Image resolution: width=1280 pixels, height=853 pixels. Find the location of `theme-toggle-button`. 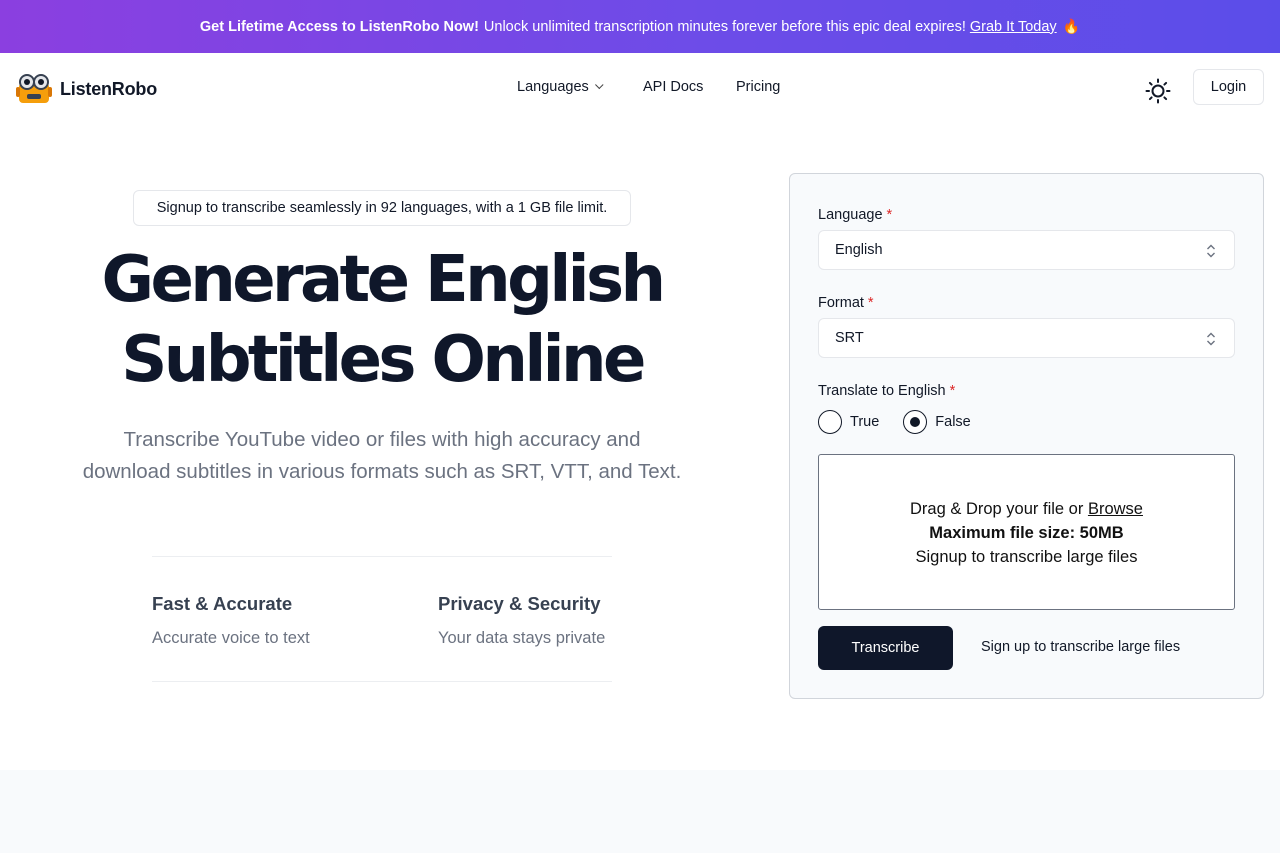

theme-toggle-button is located at coordinates (1158, 91).